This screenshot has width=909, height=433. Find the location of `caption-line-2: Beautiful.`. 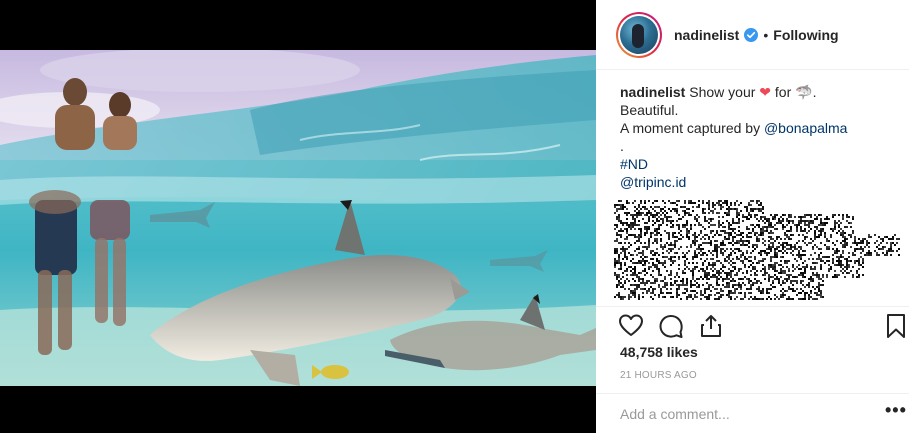

caption-line-2: Beautiful. is located at coordinates (649, 110).